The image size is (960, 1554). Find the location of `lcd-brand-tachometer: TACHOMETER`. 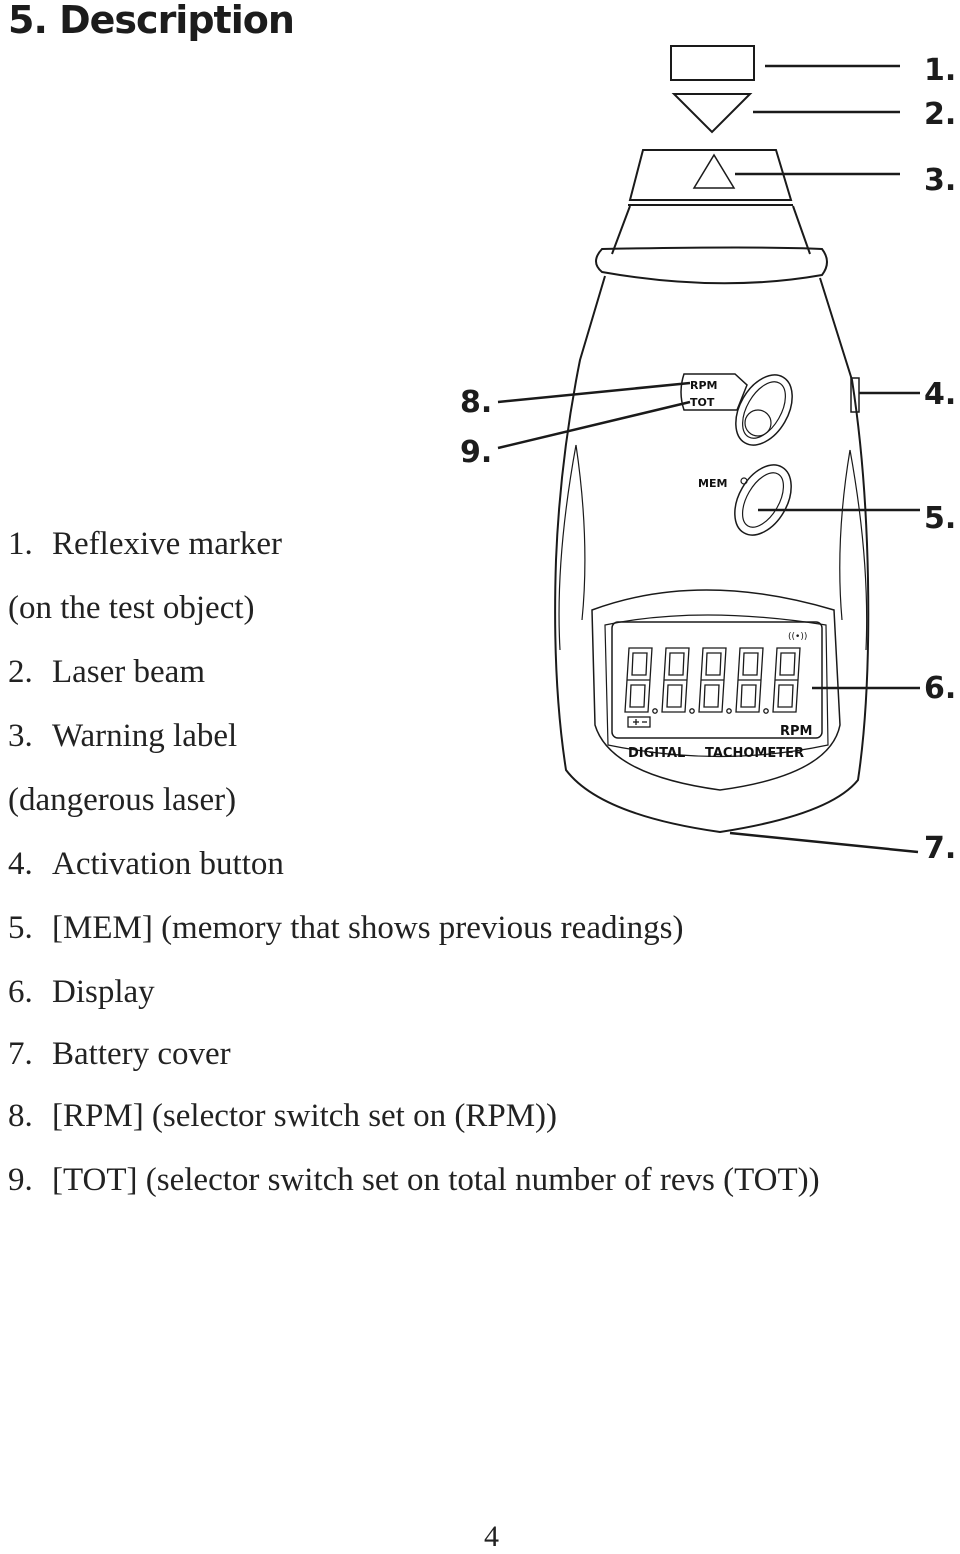

lcd-brand-tachometer: TACHOMETER is located at coordinates (754, 753).